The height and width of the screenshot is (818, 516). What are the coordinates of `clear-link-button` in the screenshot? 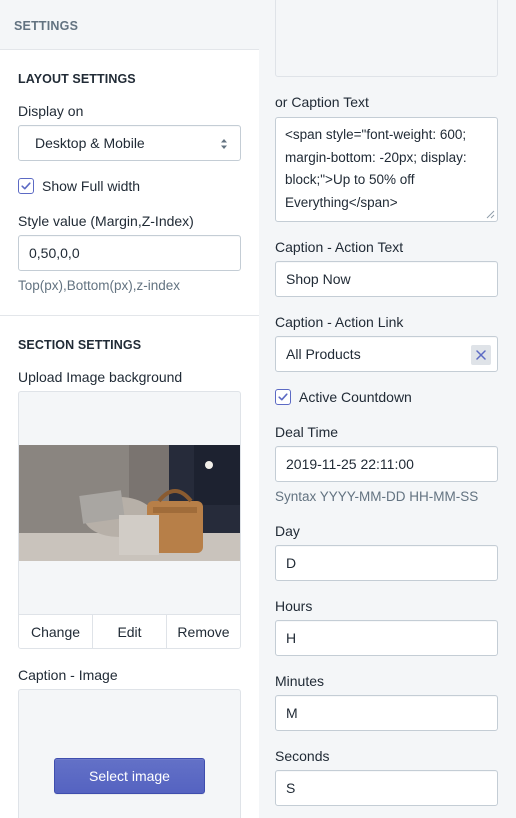 It's located at (481, 355).